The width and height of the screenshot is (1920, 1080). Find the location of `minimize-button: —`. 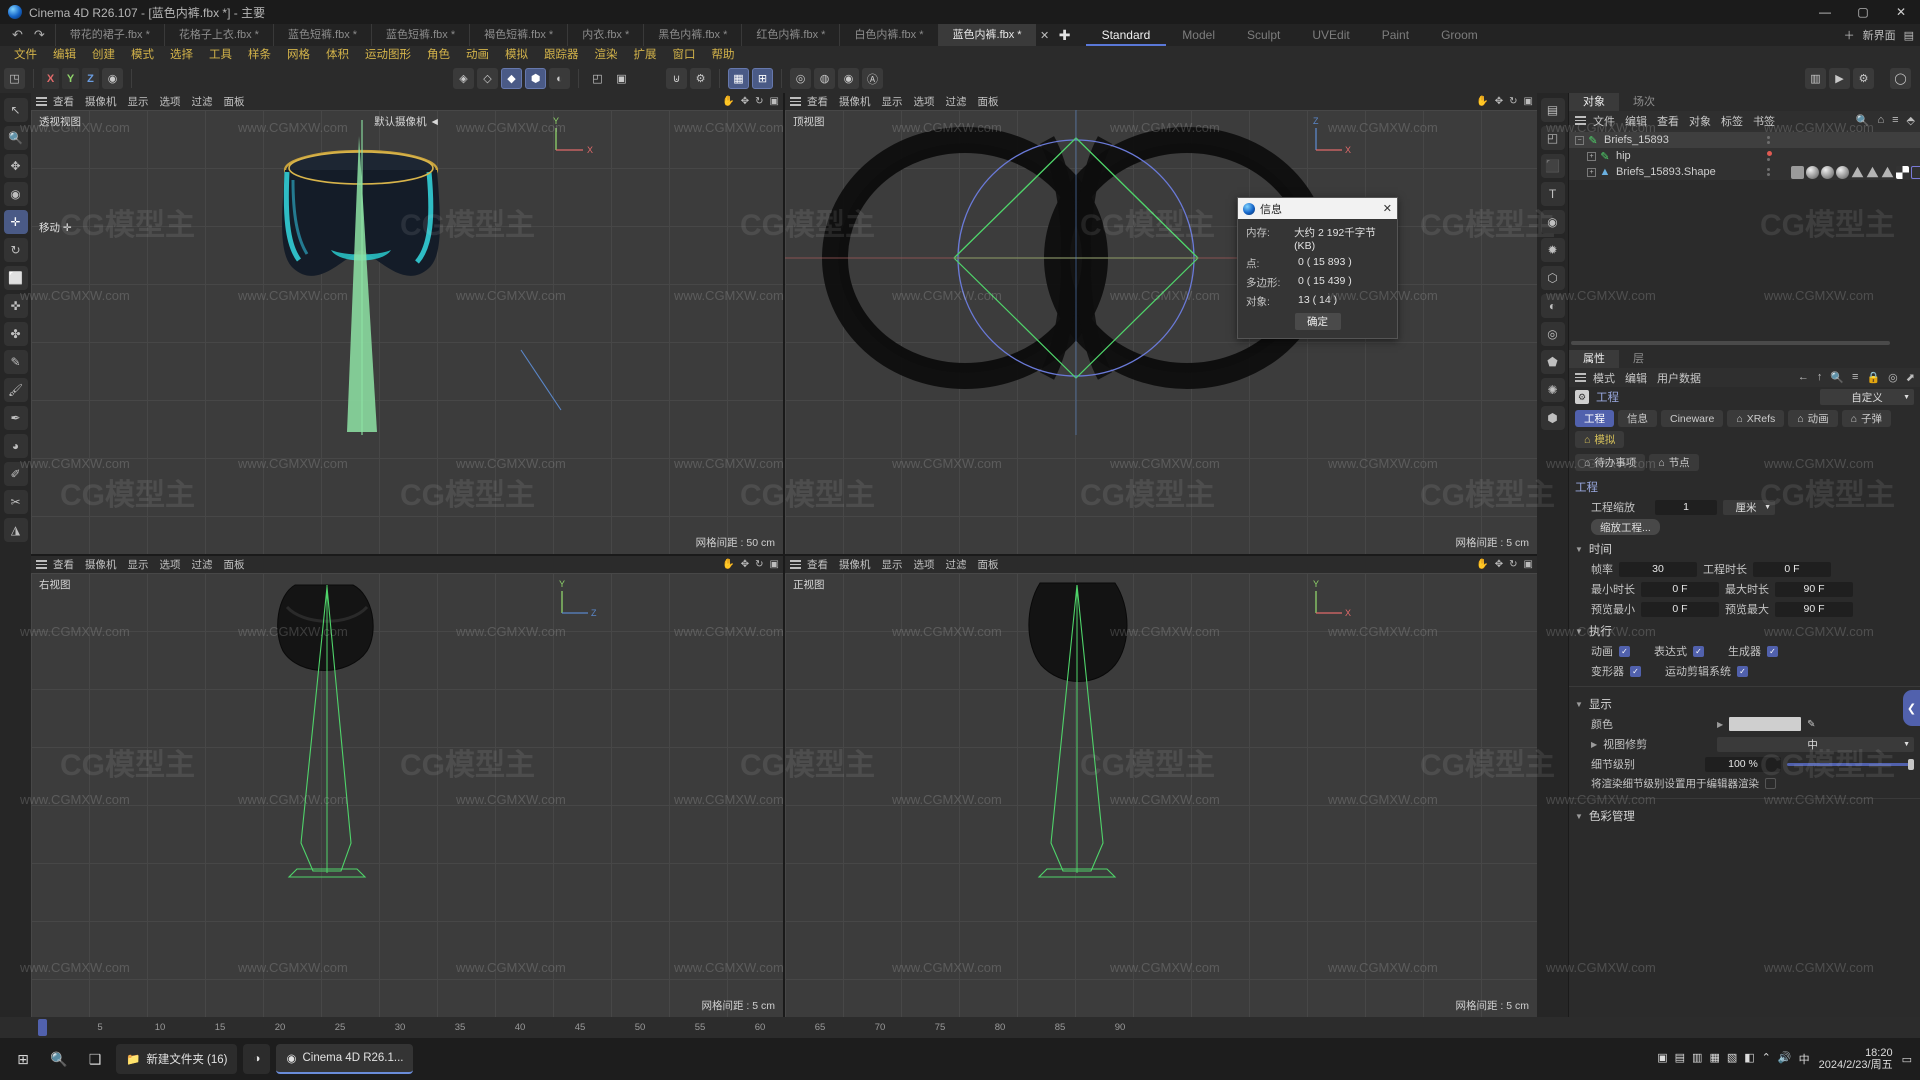

minimize-button: — is located at coordinates (1825, 12).